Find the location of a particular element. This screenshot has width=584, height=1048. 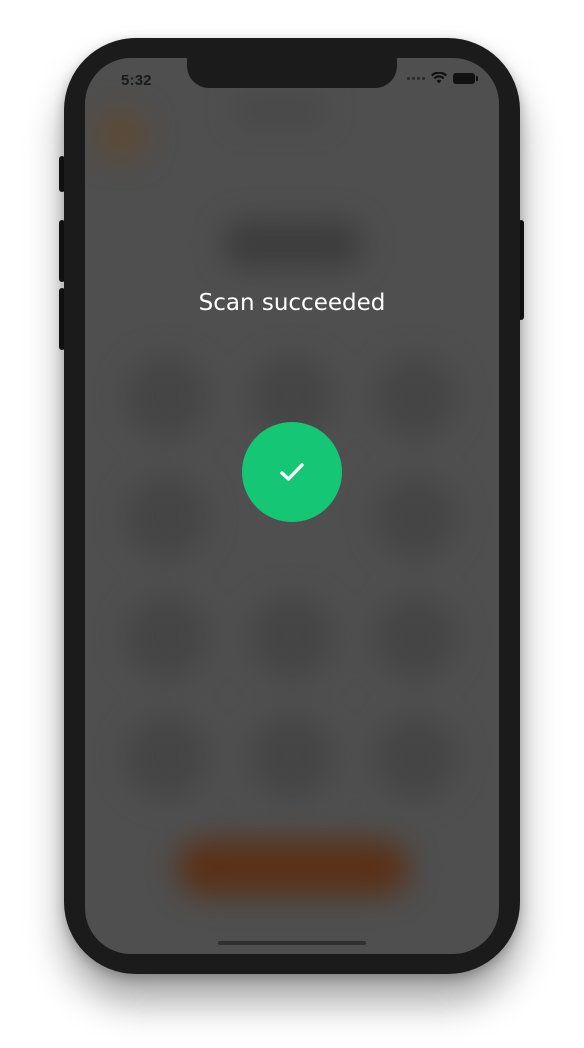

notch is located at coordinates (292, 73).